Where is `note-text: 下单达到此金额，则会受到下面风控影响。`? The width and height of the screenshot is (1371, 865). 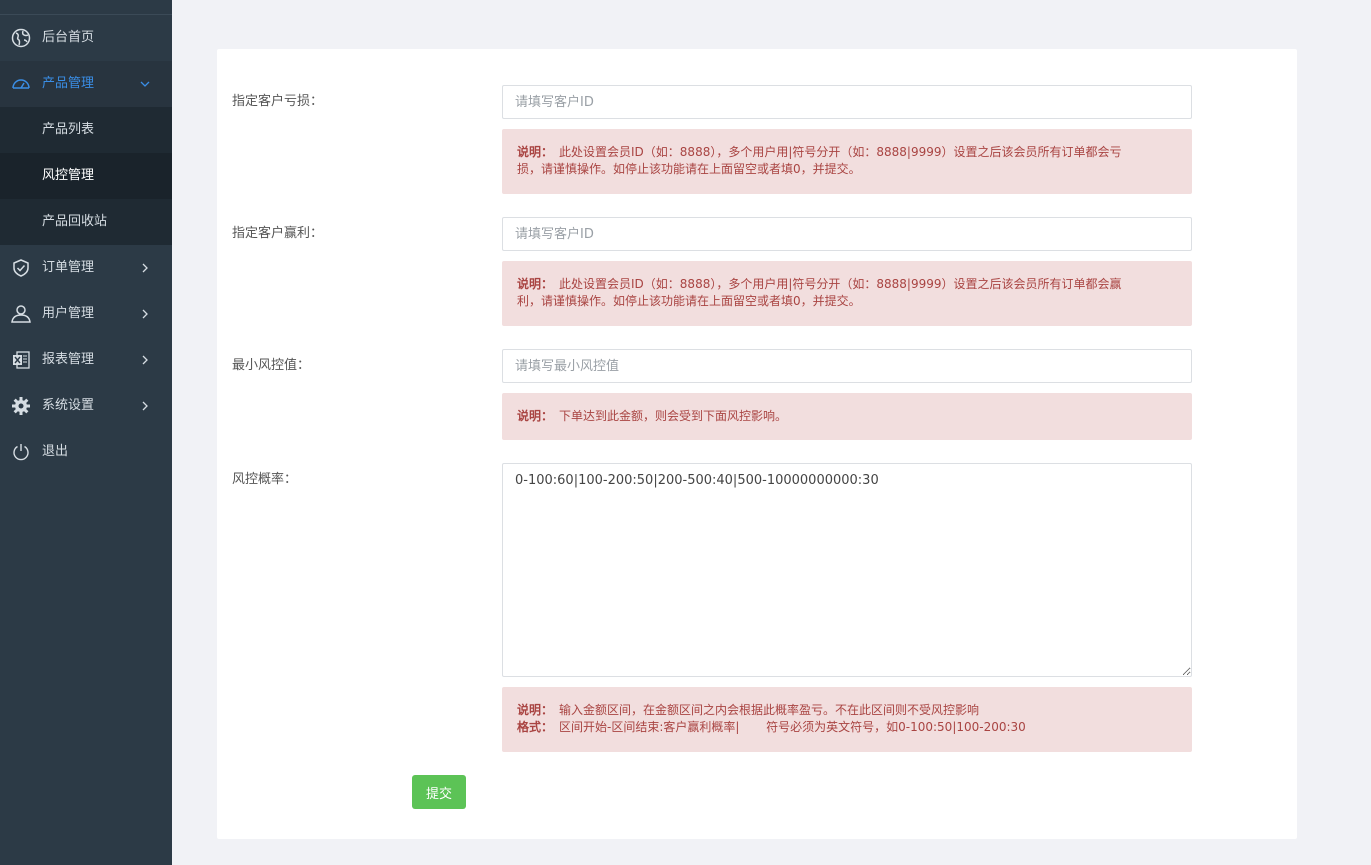 note-text: 下单达到此金额，则会受到下面风控影响。 is located at coordinates (673, 416).